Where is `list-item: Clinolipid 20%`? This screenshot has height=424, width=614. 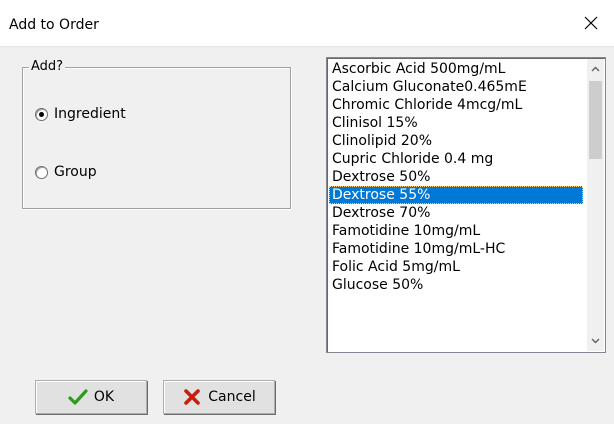
list-item: Clinolipid 20% is located at coordinates (456, 141).